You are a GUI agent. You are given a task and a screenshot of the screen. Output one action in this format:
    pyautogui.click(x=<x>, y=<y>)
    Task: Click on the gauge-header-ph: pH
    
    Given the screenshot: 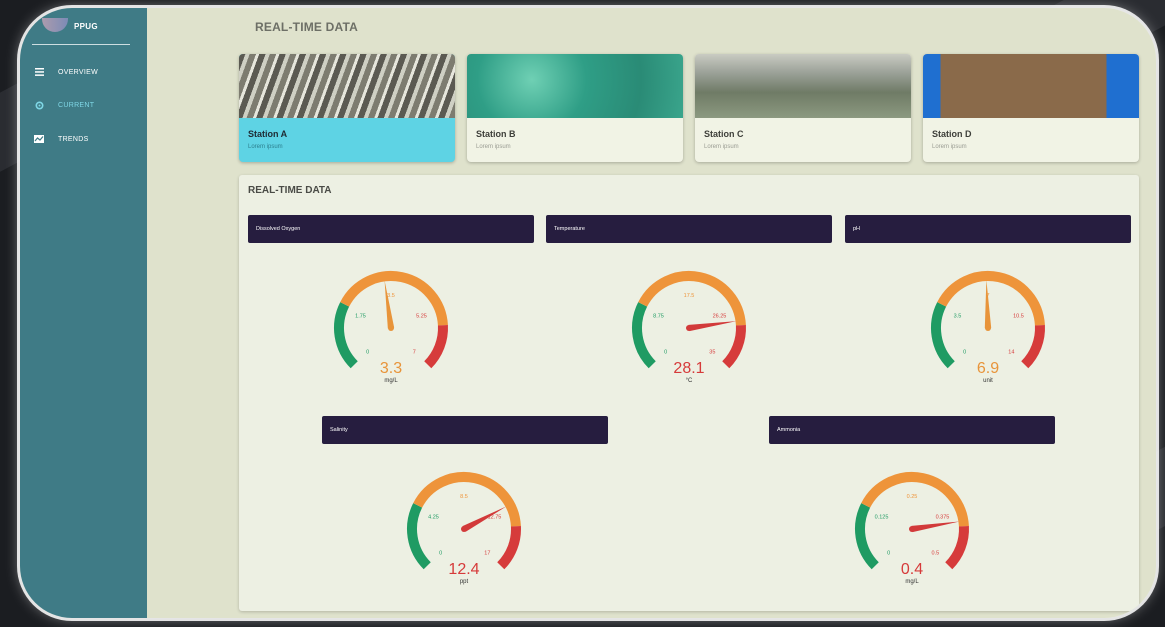 What is the action you would take?
    pyautogui.click(x=988, y=229)
    